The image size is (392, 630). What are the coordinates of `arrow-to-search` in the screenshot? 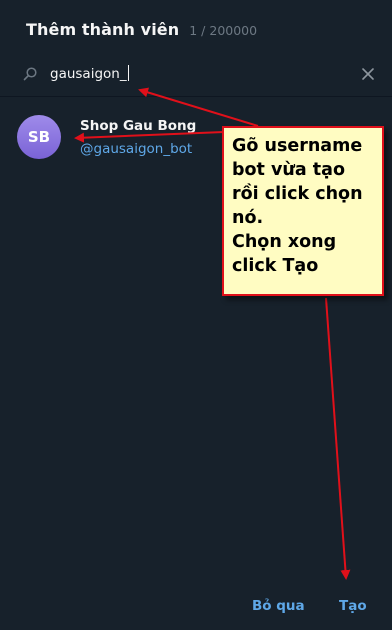 It's located at (198, 107).